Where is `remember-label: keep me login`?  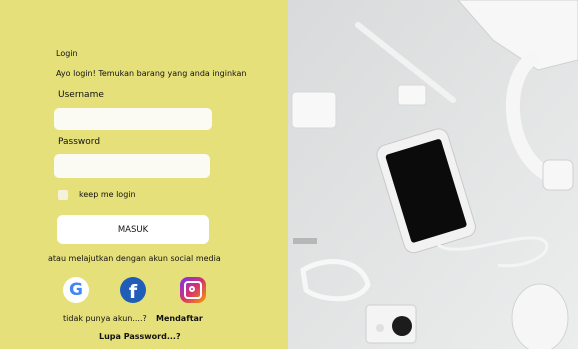 remember-label: keep me login is located at coordinates (107, 194).